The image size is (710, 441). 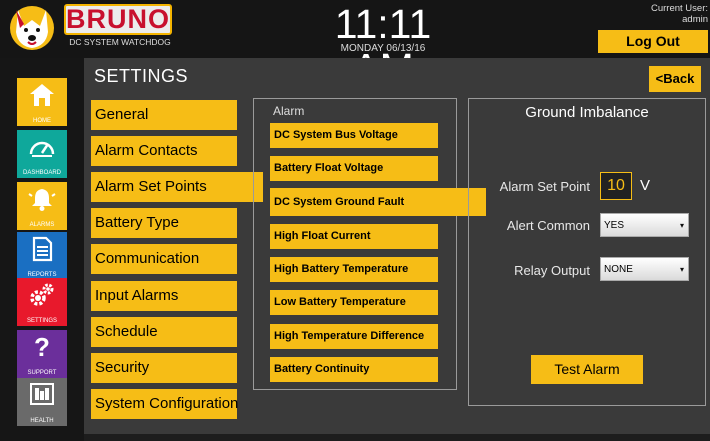 I want to click on relay-output-label: Relay Output, so click(x=552, y=270).